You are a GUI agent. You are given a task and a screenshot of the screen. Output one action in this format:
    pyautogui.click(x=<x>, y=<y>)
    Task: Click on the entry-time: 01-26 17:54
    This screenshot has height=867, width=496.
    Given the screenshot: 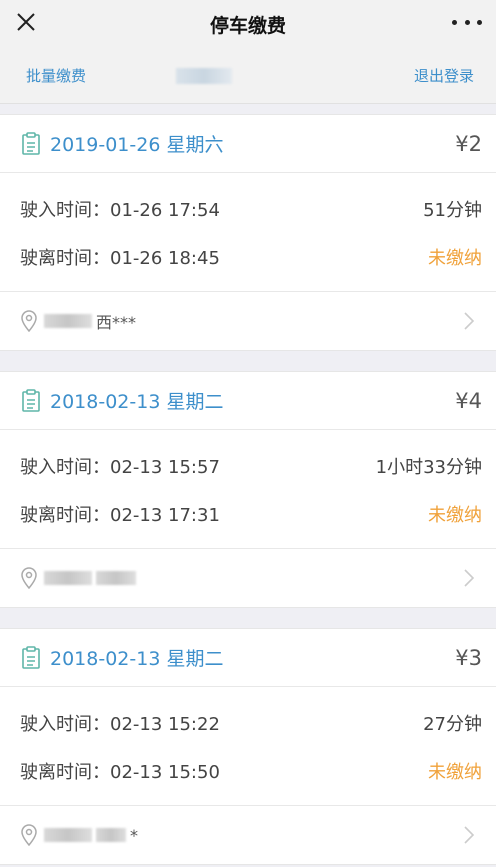 What is the action you would take?
    pyautogui.click(x=165, y=210)
    